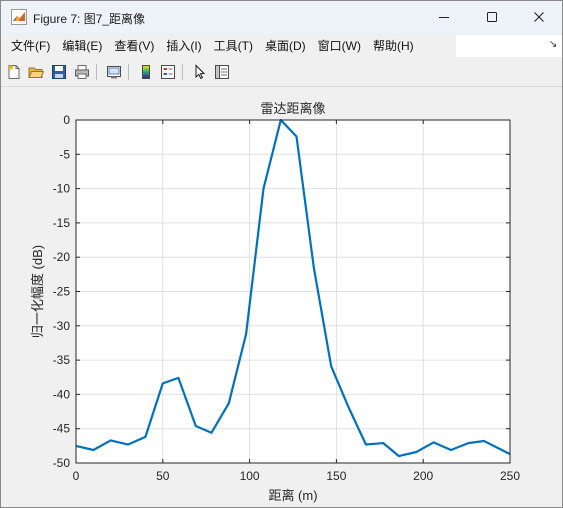 Image resolution: width=563 pixels, height=508 pixels. What do you see at coordinates (62, 429) in the screenshot?
I see `y-tick-label: -45` at bounding box center [62, 429].